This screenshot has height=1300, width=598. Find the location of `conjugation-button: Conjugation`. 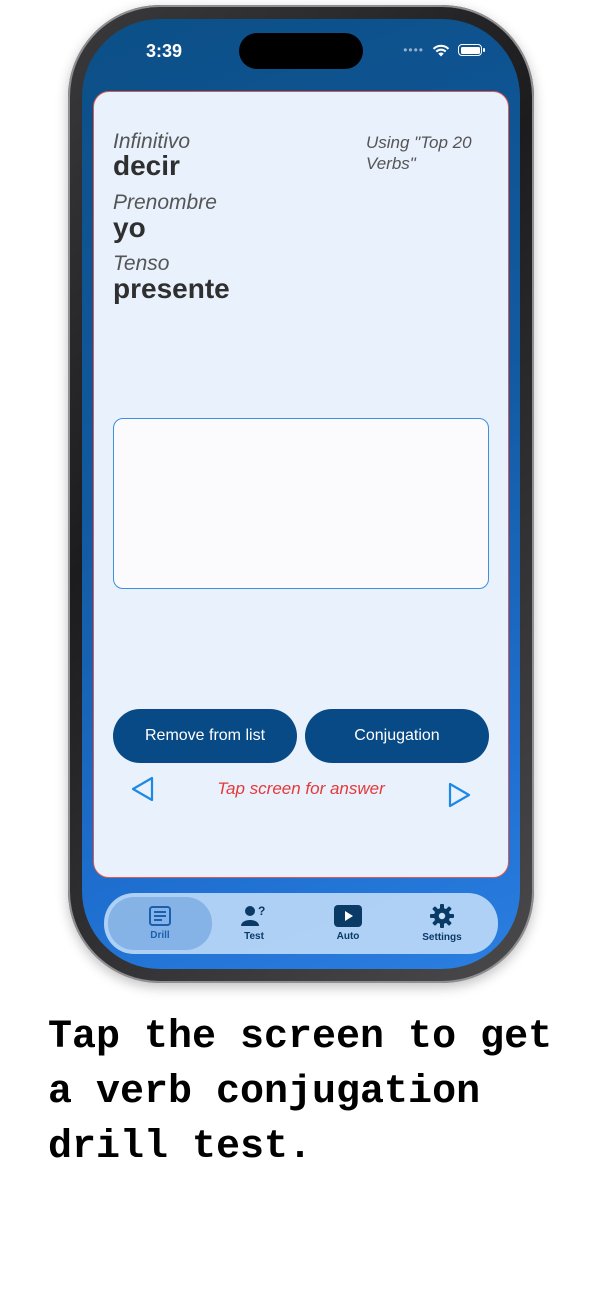

conjugation-button: Conjugation is located at coordinates (397, 736).